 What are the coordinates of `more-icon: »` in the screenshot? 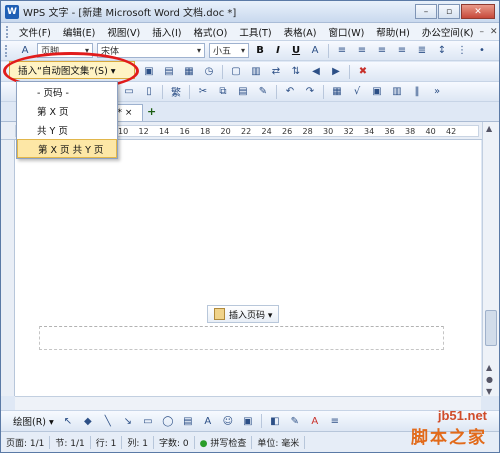 It's located at (437, 92).